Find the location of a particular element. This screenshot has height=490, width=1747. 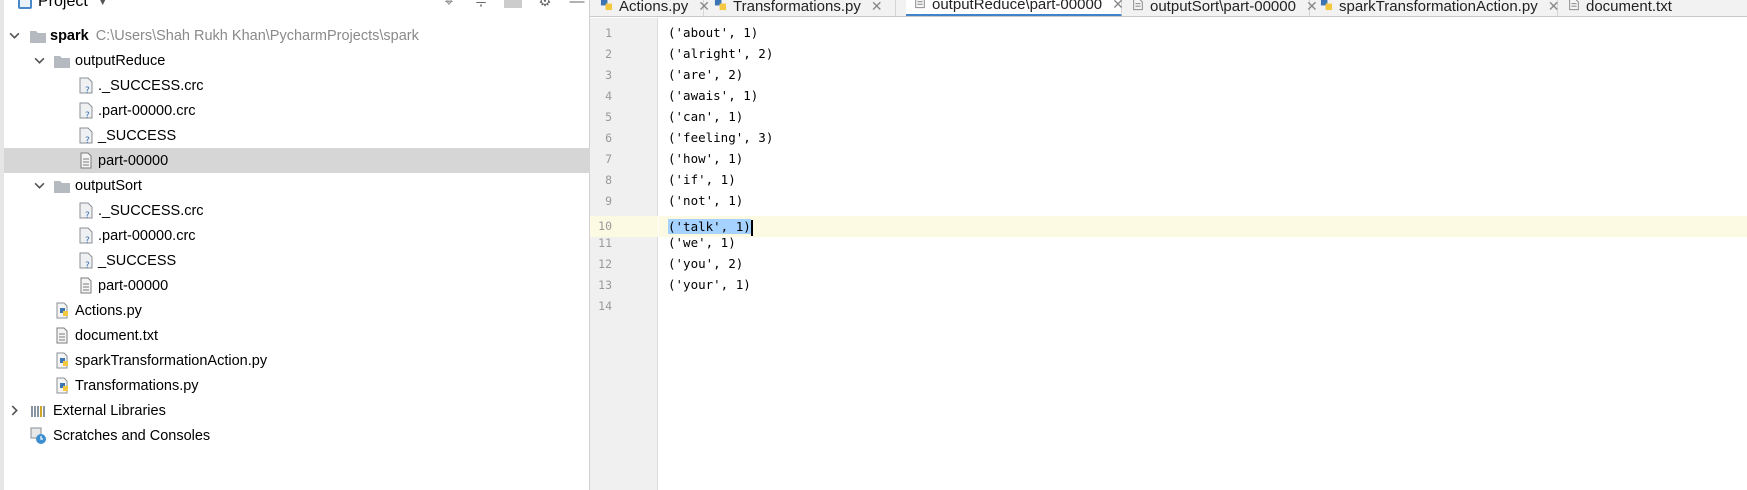

current-line-highlight is located at coordinates (1203, 226).